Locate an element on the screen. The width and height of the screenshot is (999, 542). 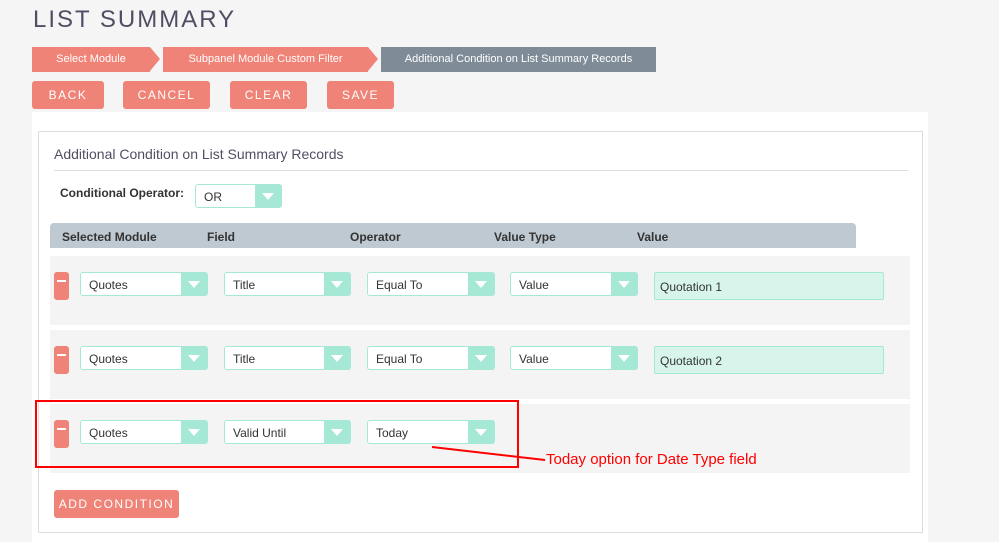
annotation-text: Today option for Date Type field is located at coordinates (651, 459).